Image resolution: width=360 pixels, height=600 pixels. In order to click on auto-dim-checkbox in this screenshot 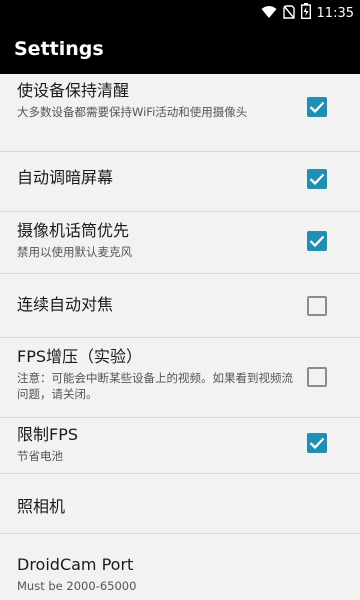, I will do `click(317, 179)`.